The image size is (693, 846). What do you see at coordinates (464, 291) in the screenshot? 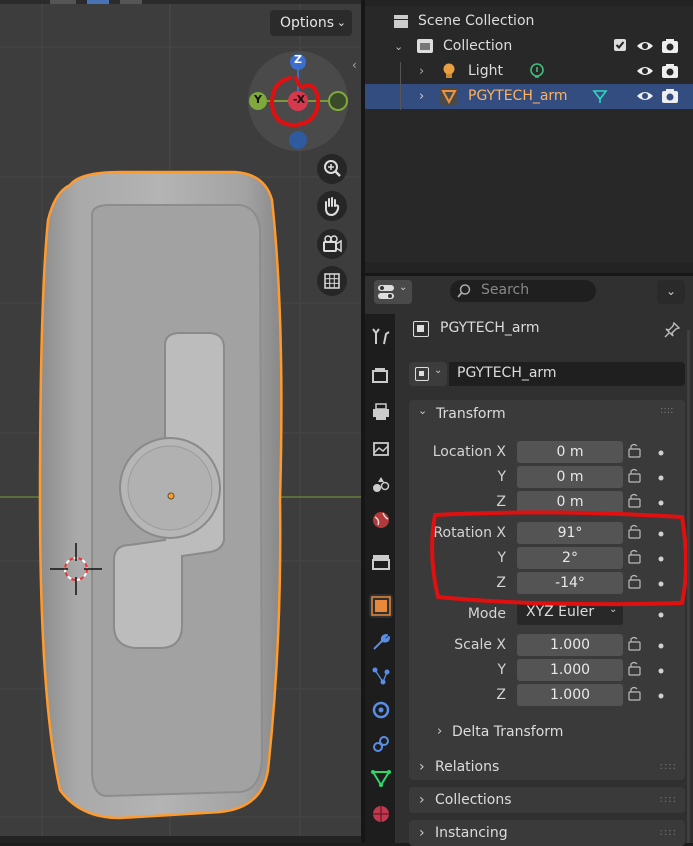
I see `search-icon` at bounding box center [464, 291].